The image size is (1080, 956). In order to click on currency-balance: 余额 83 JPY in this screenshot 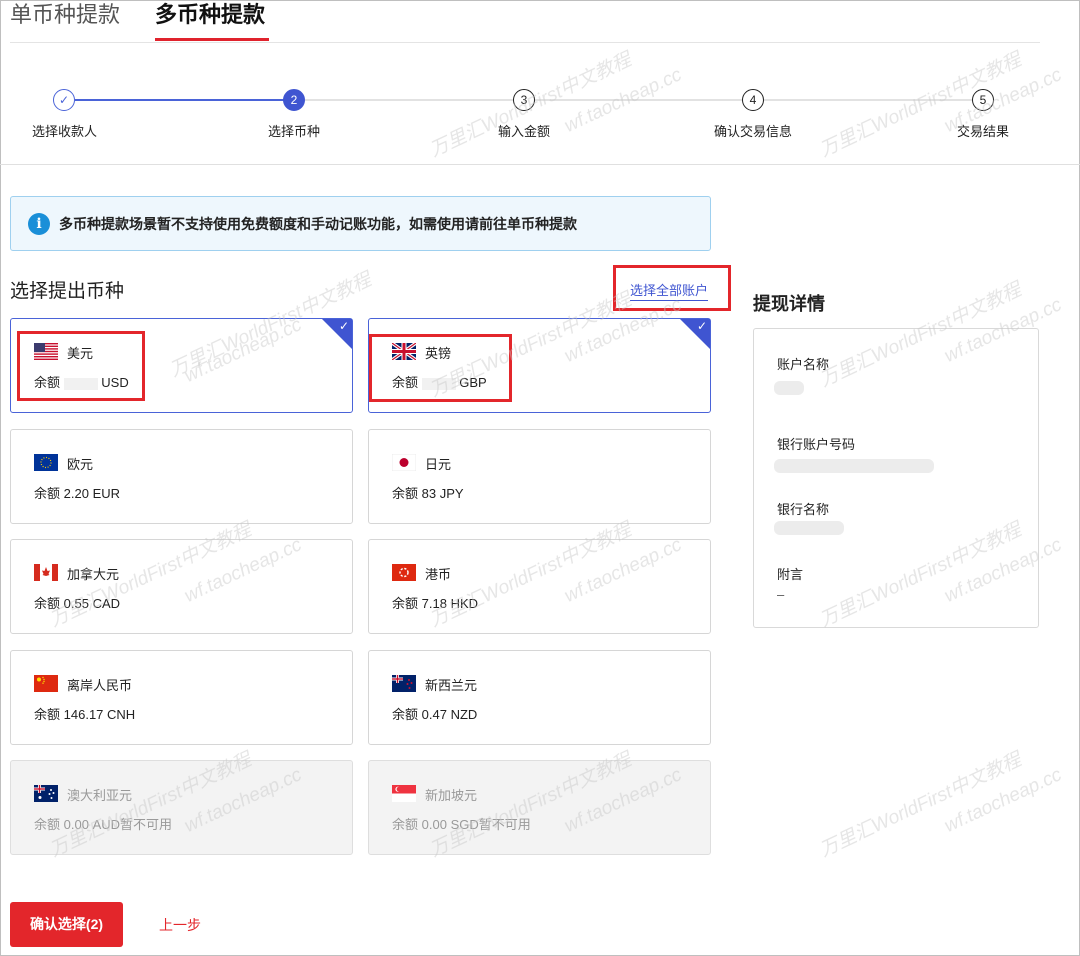, I will do `click(428, 492)`.